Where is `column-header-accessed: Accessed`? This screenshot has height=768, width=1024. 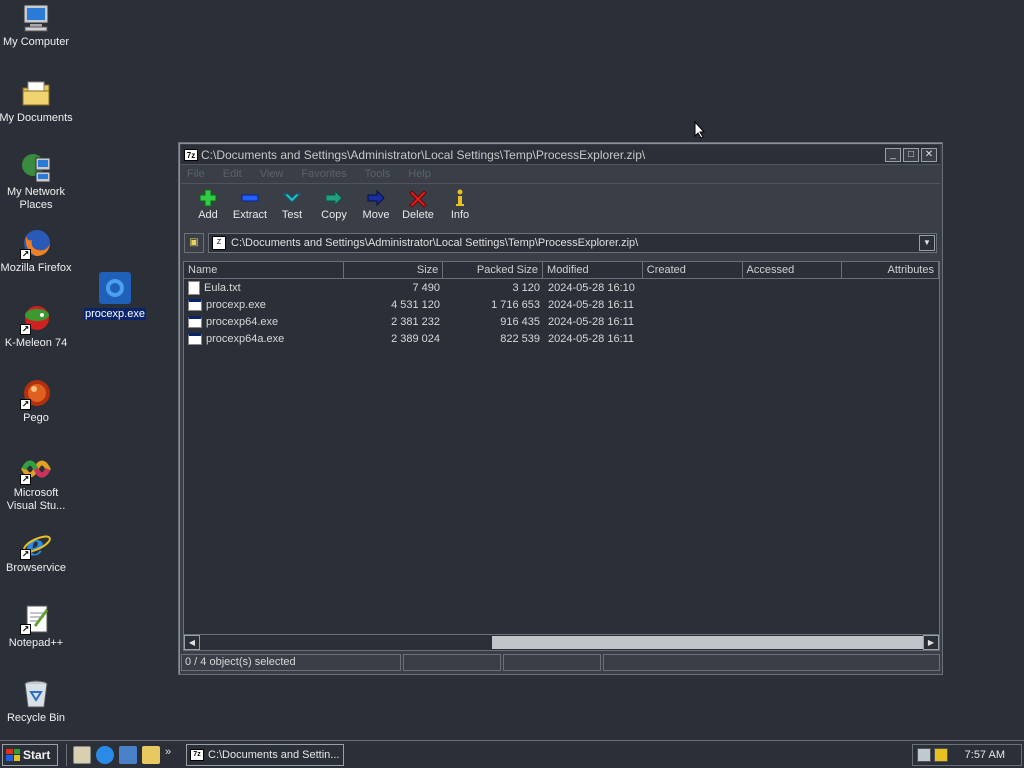 column-header-accessed: Accessed is located at coordinates (792, 270).